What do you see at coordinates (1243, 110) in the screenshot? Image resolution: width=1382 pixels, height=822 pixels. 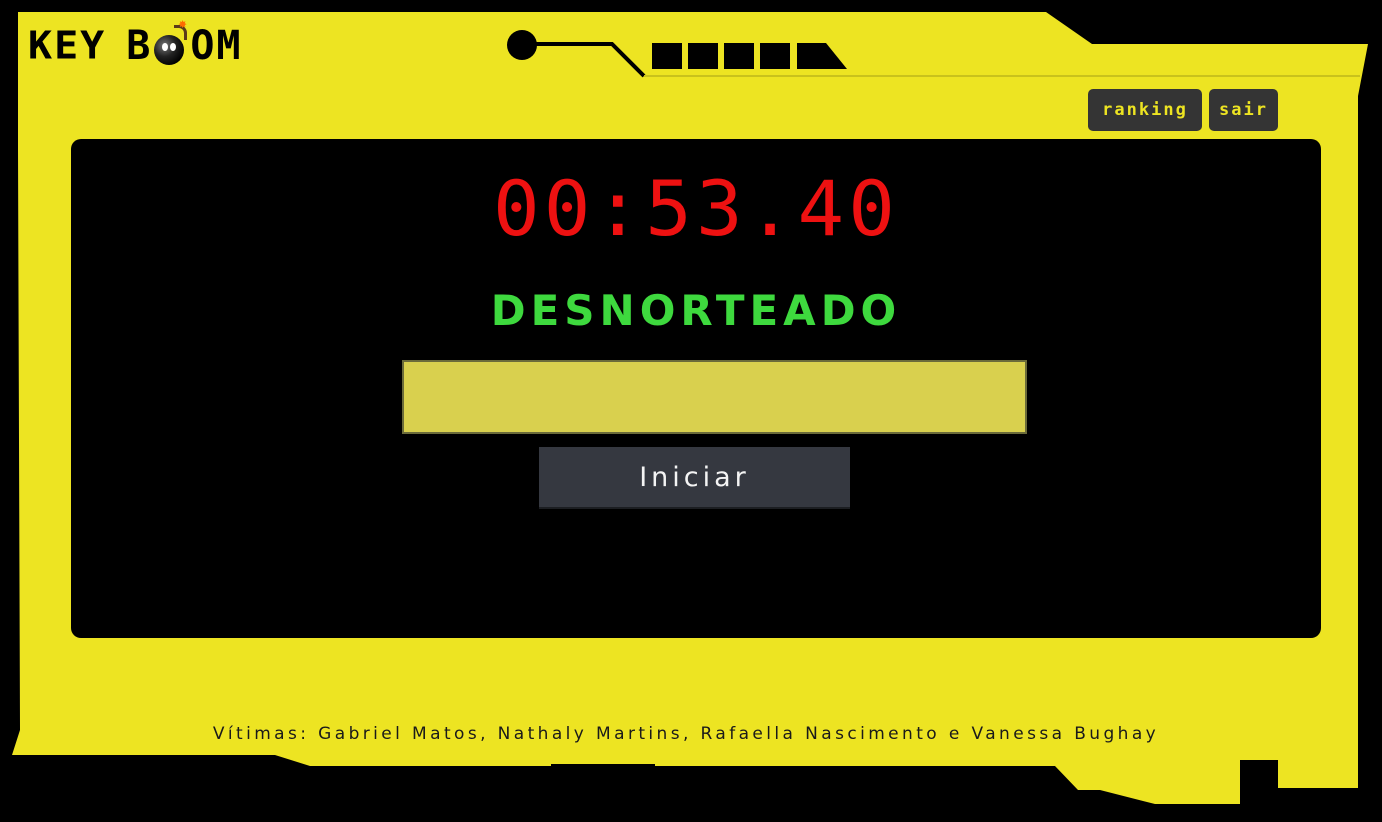 I see `sair-button: sair` at bounding box center [1243, 110].